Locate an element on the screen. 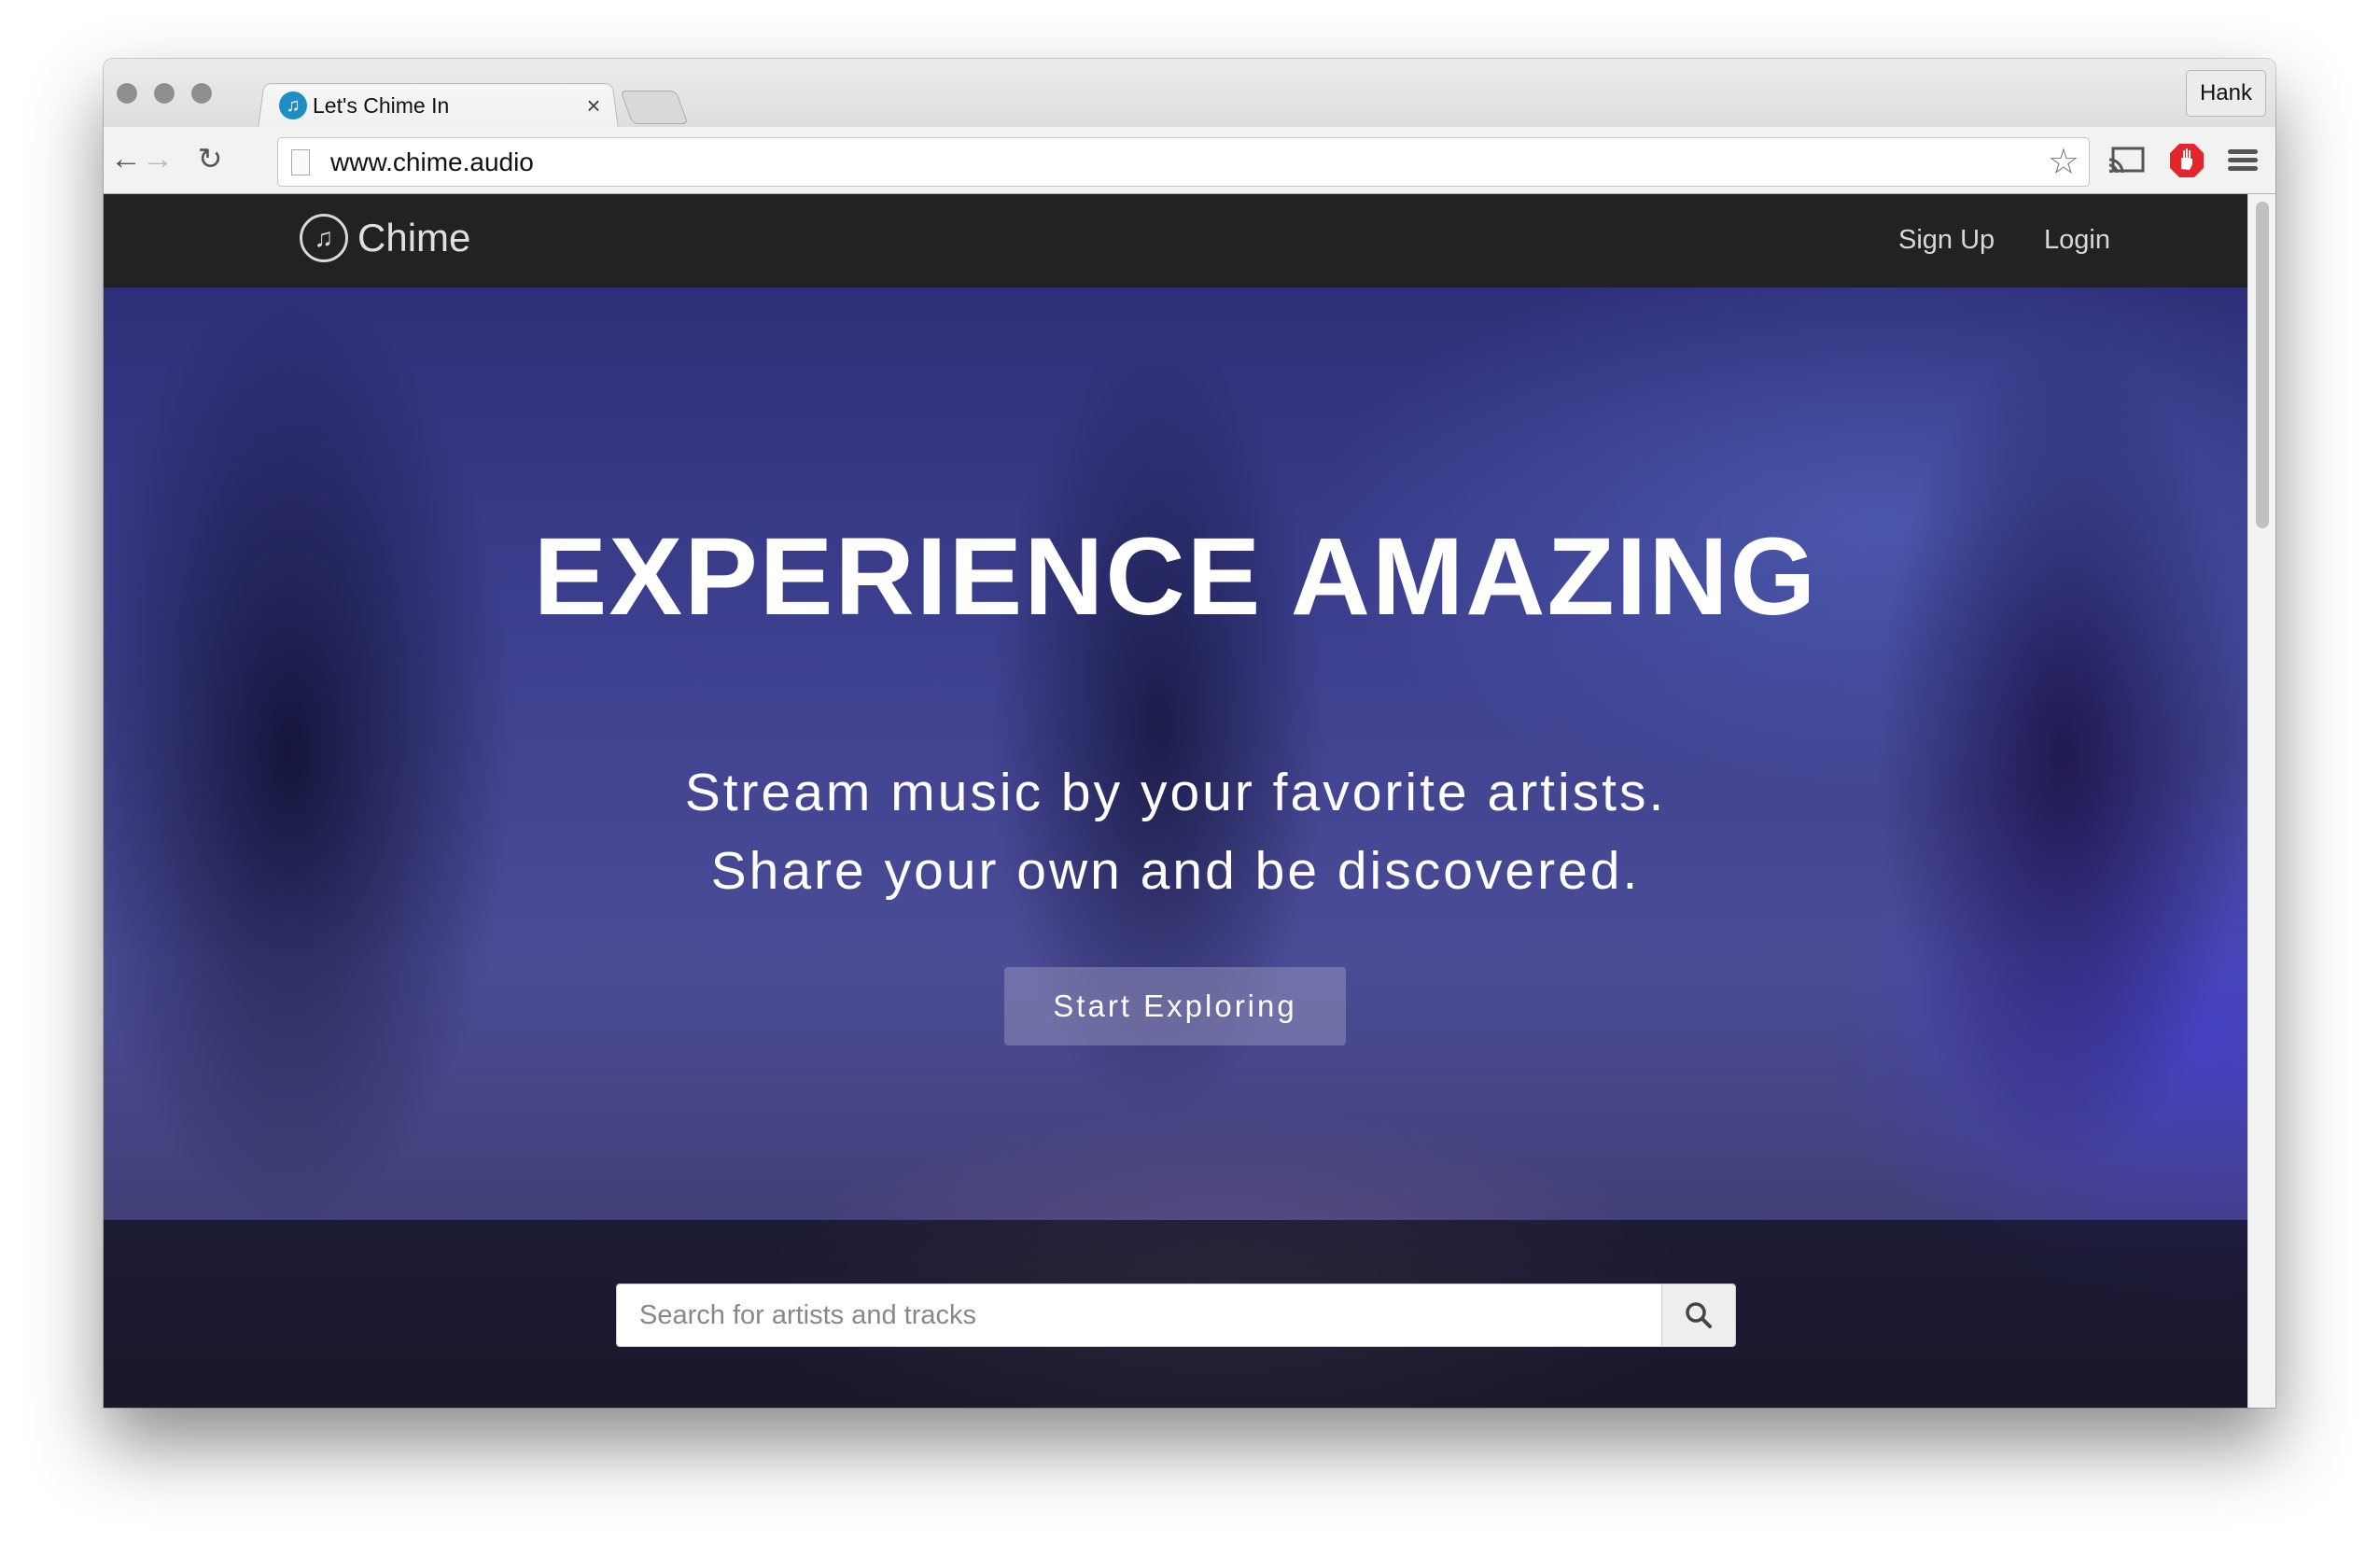 This screenshot has width=2380, height=1557. start-exploring-button: Start Exploring is located at coordinates (1175, 1006).